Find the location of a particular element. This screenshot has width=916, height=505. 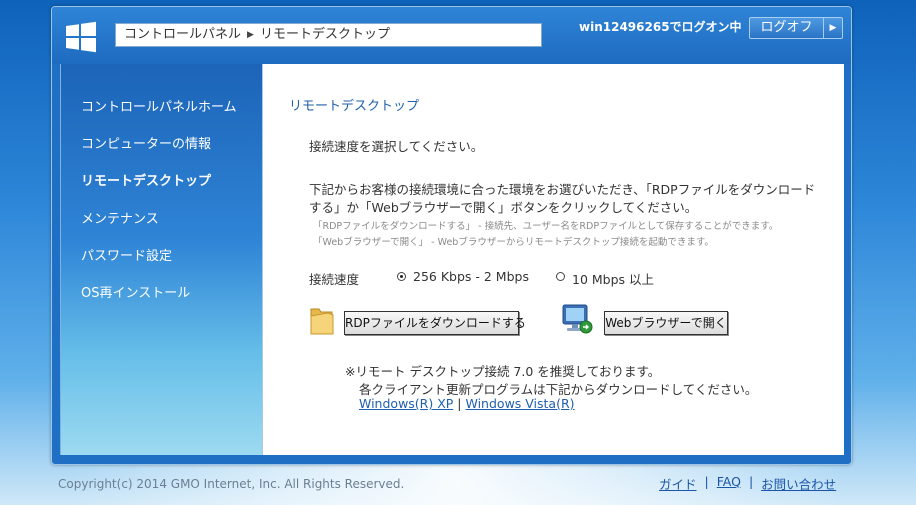

speed-radio-10mbps is located at coordinates (560, 276).